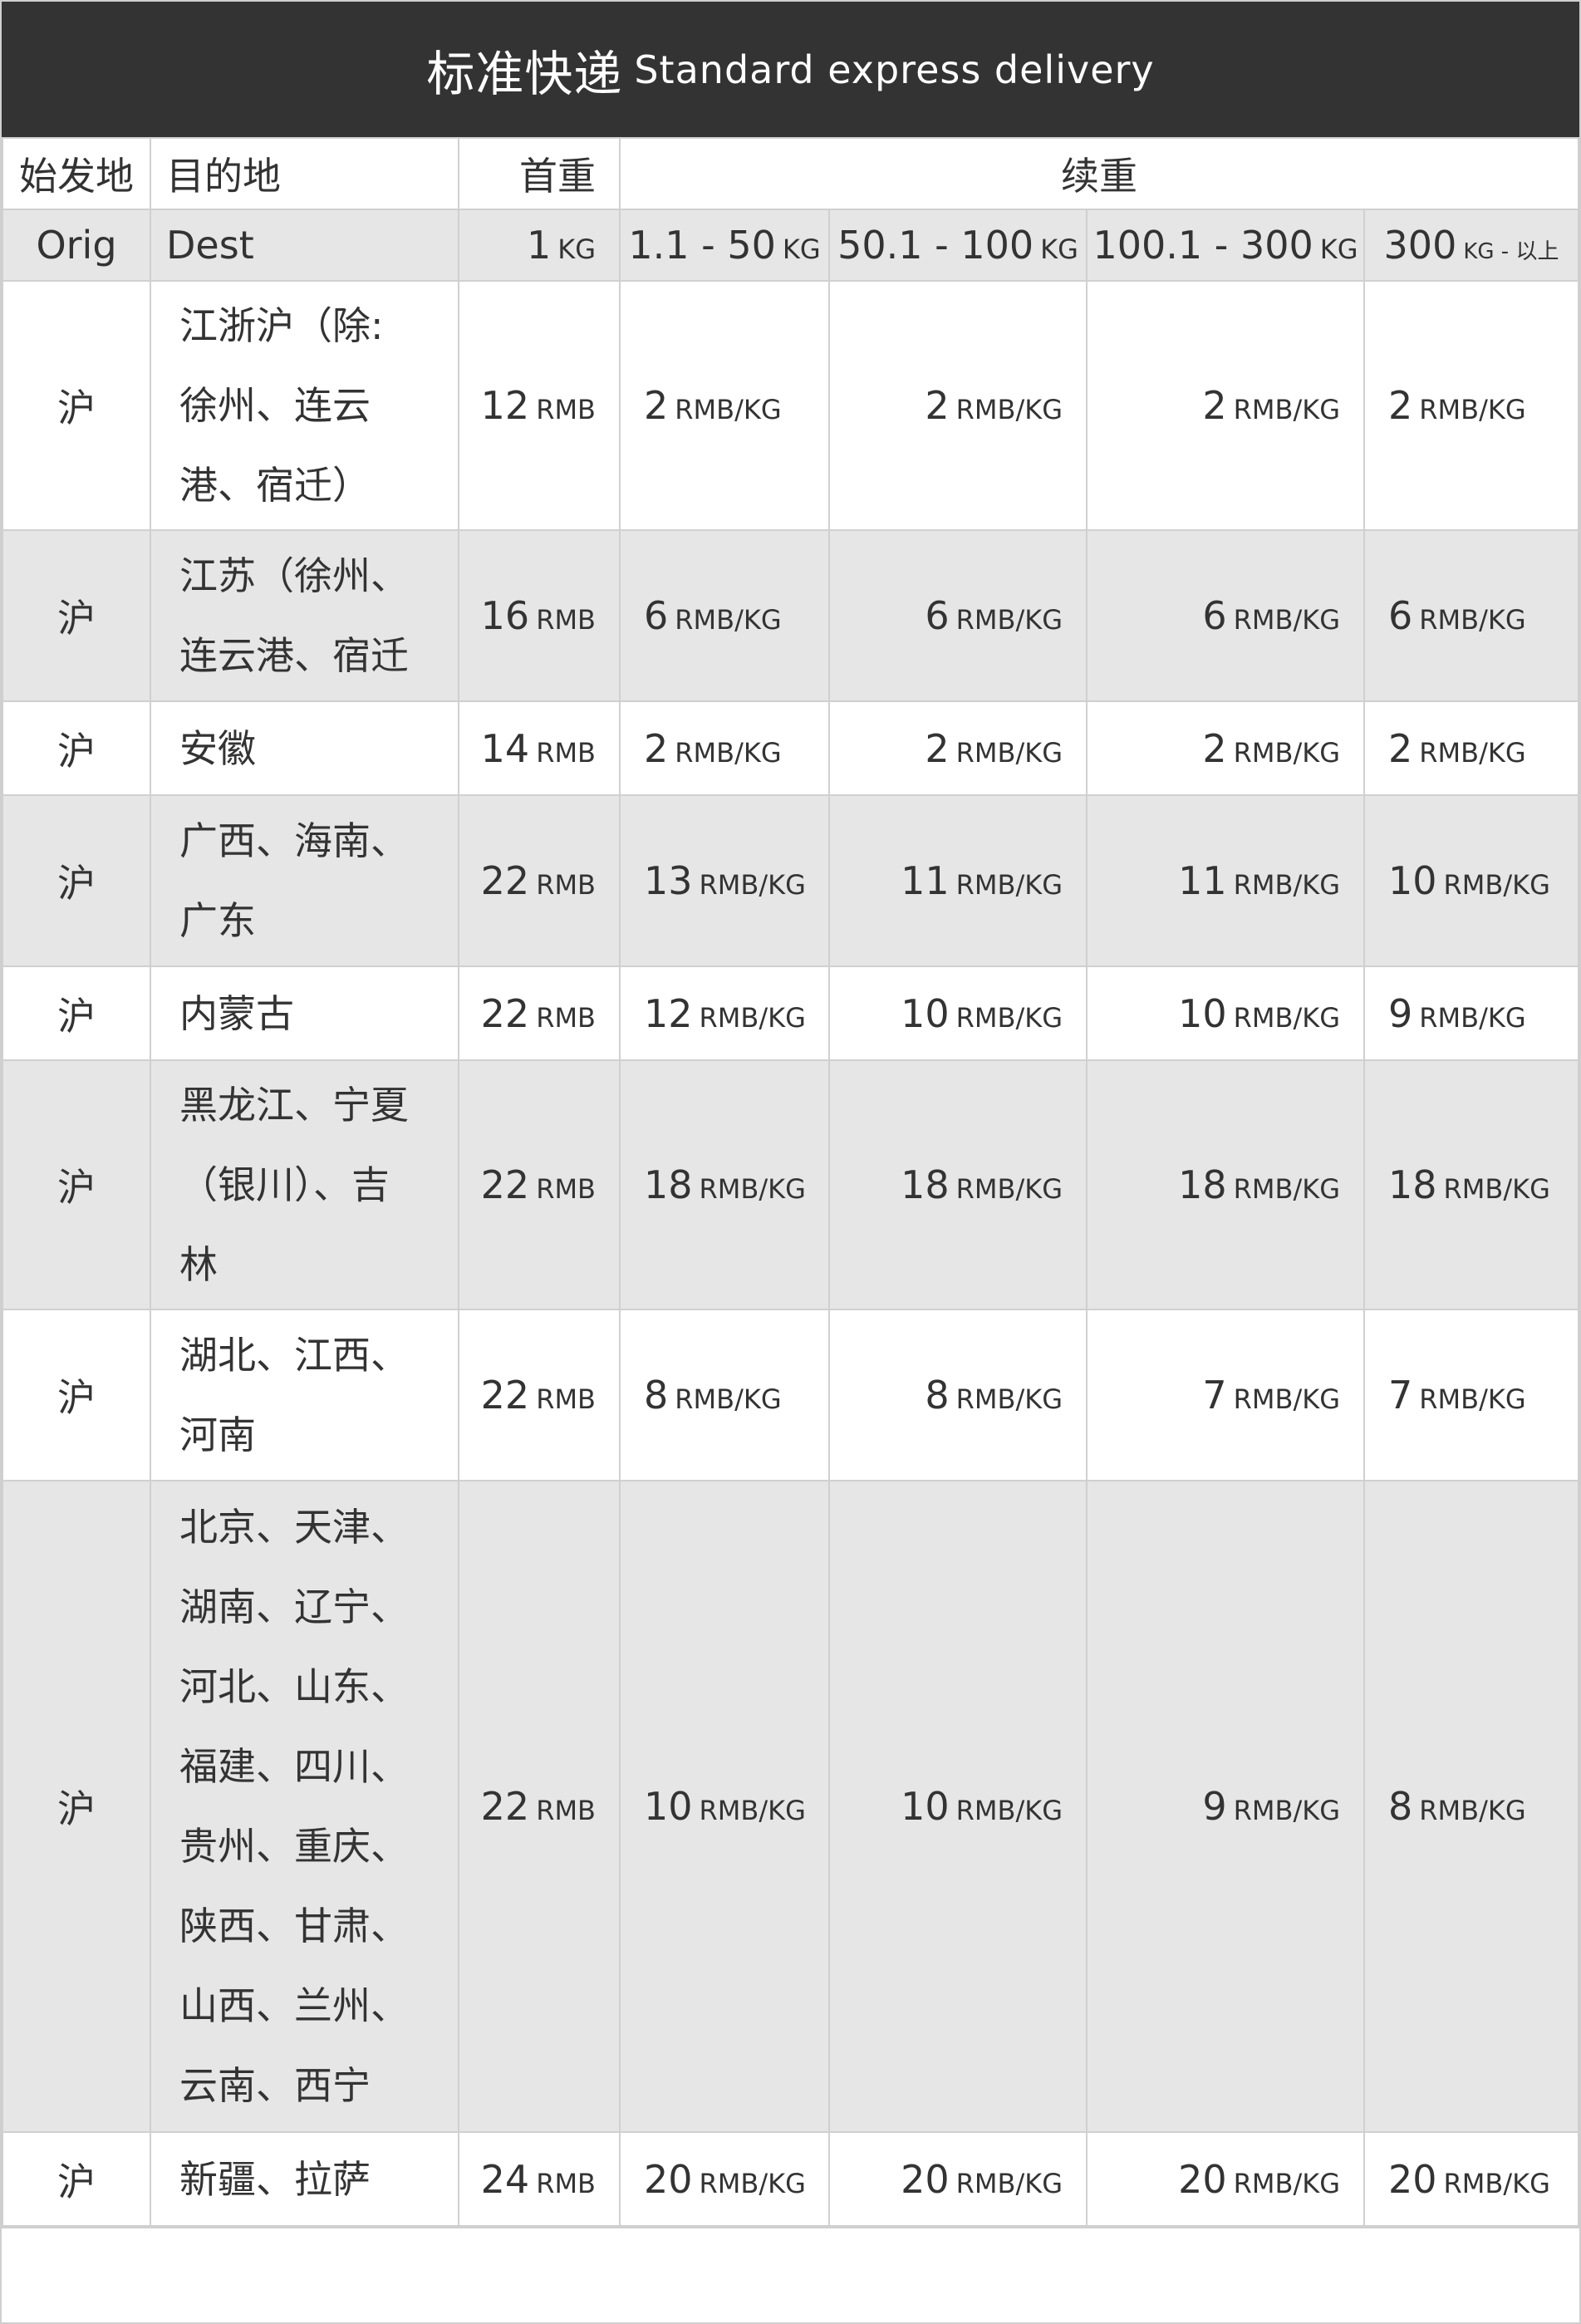 Image resolution: width=1581 pixels, height=2324 pixels. I want to click on extra-weight-price-cell-w1: 10 RMB/KG, so click(724, 1806).